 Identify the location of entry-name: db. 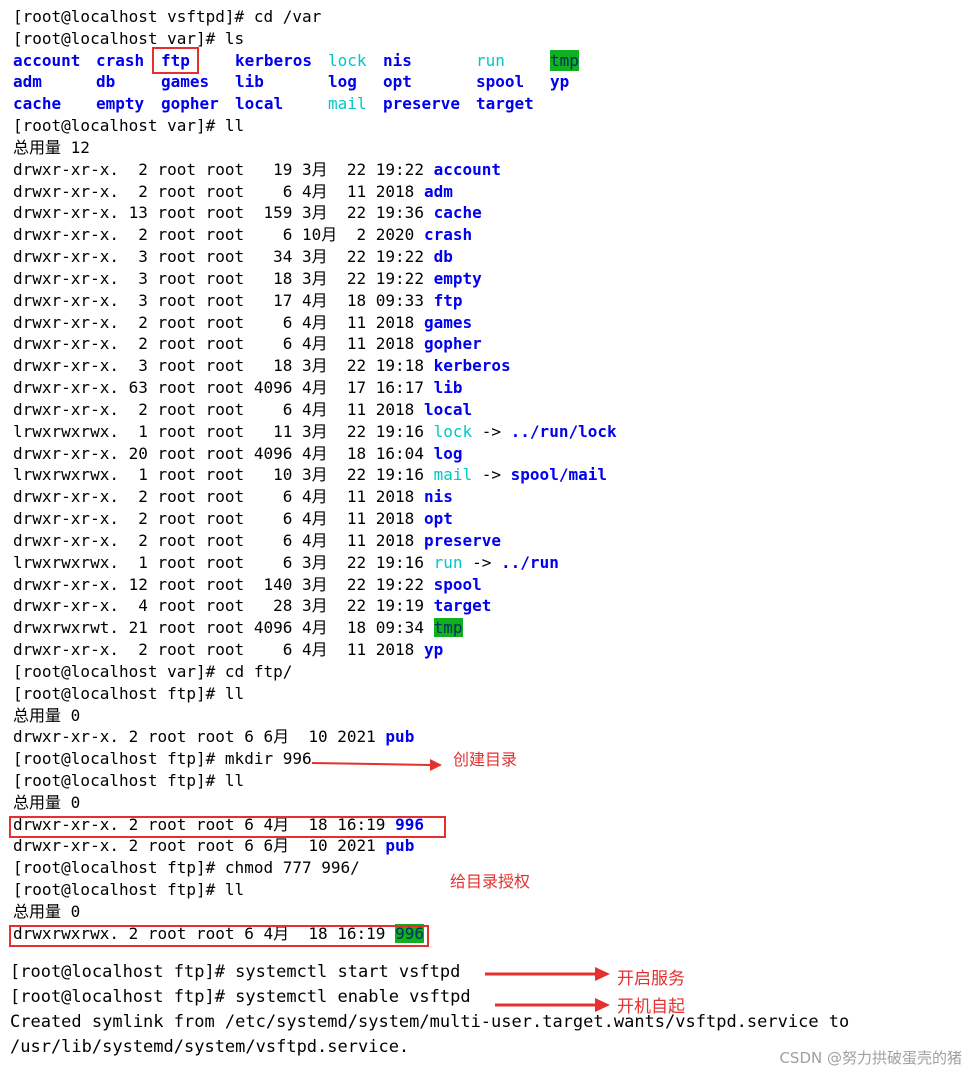
(443, 257).